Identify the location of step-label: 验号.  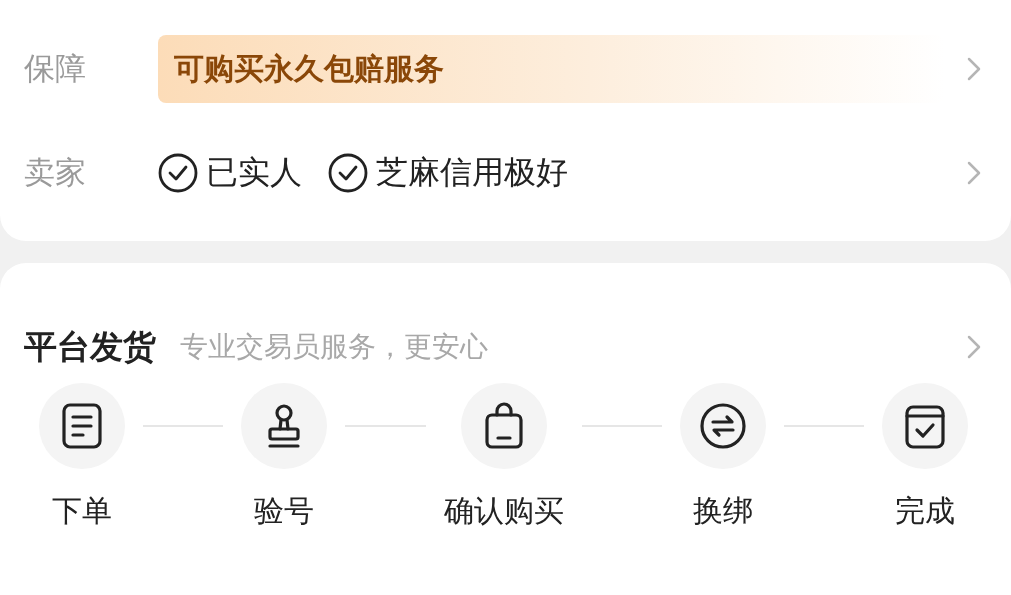
(284, 511).